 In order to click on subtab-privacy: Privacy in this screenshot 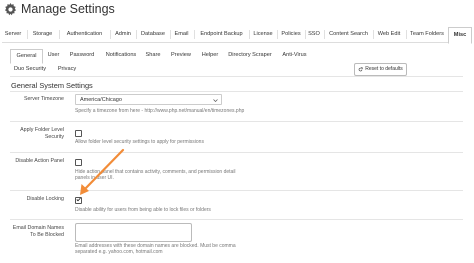, I will do `click(67, 69)`.